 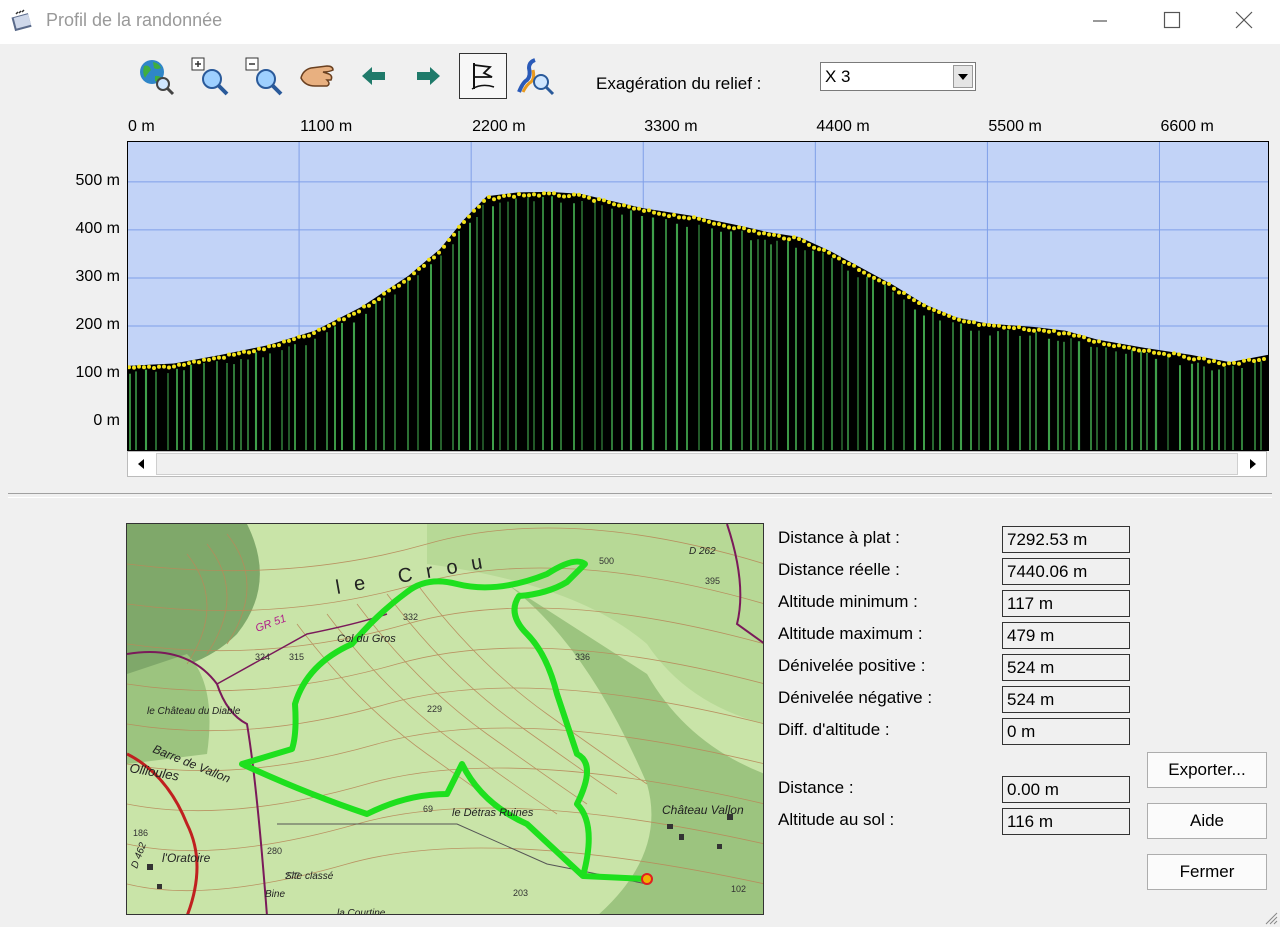 What do you see at coordinates (850, 633) in the screenshot?
I see `stat-label: Altitude maximum :` at bounding box center [850, 633].